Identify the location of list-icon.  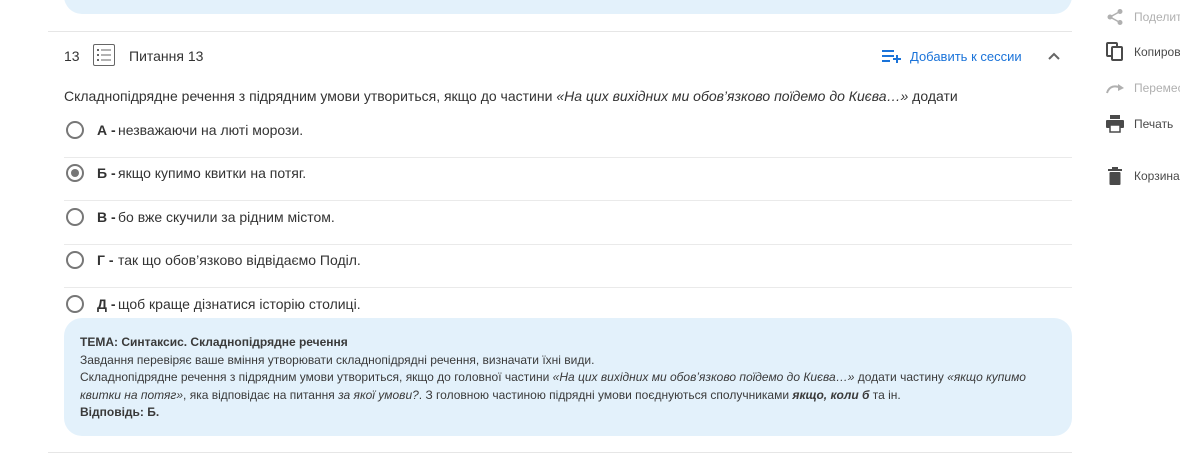
(104, 55).